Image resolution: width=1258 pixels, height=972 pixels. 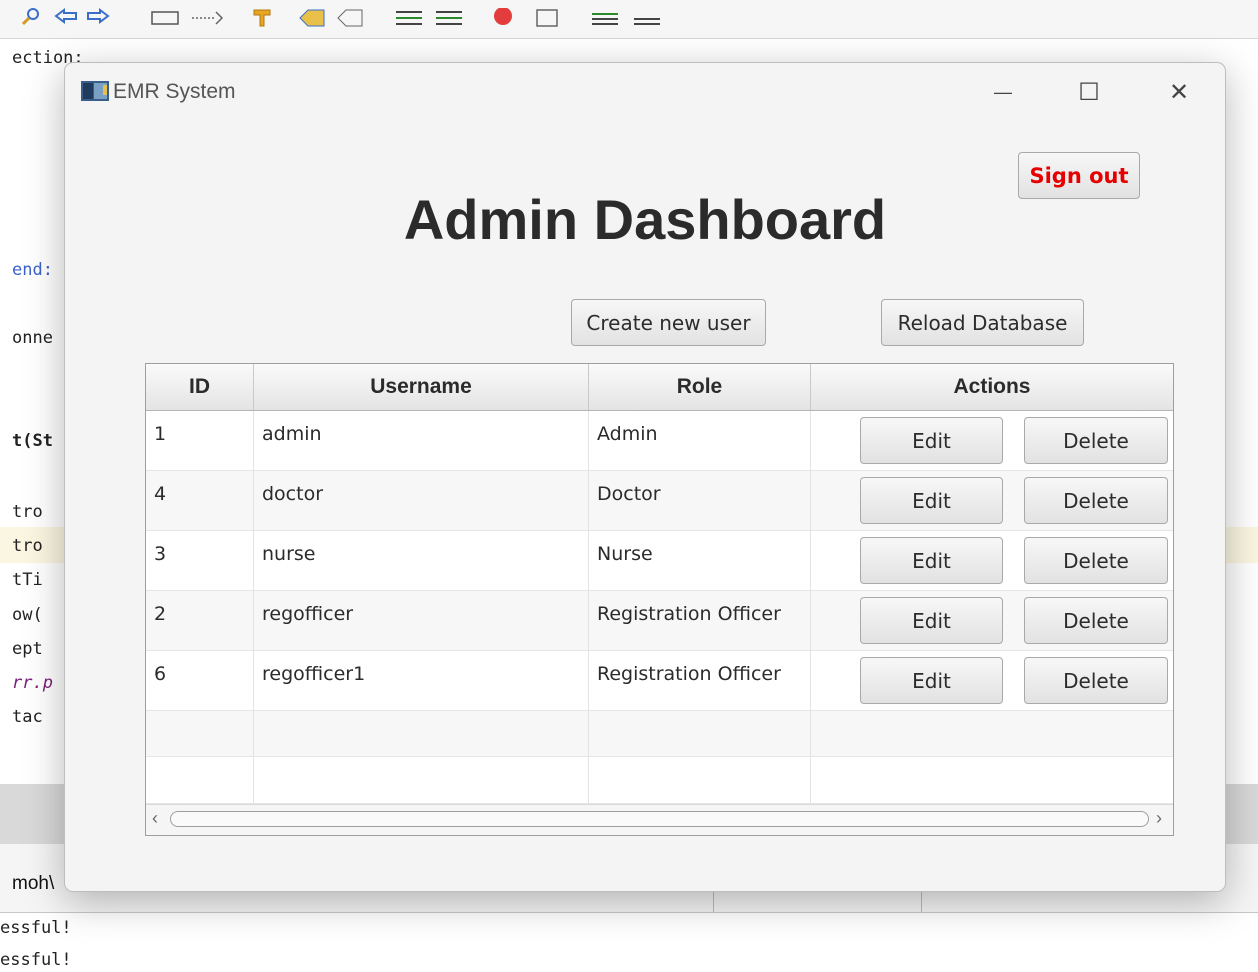 What do you see at coordinates (200, 621) in the screenshot?
I see `cell-id: 2` at bounding box center [200, 621].